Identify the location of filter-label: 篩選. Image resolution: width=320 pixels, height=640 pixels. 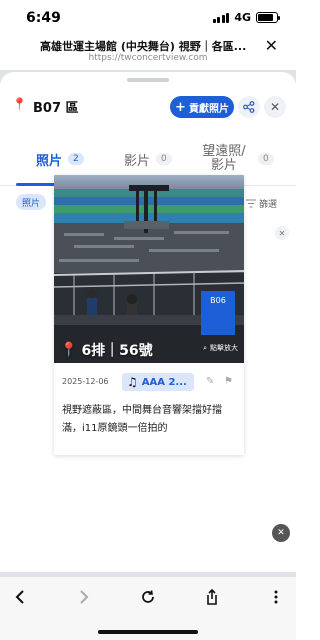
(268, 205).